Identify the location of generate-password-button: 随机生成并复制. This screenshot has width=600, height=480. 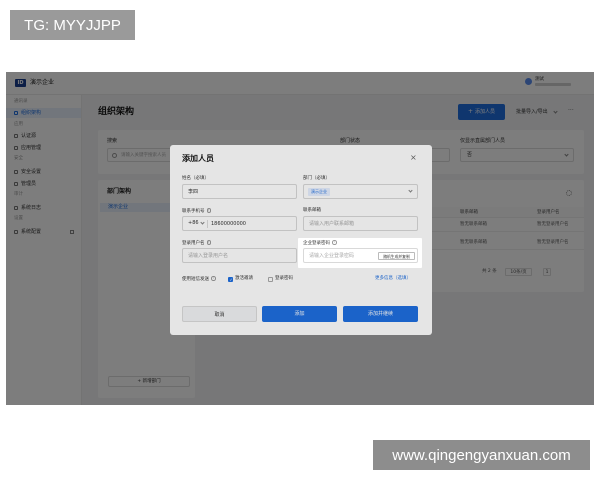
(396, 256).